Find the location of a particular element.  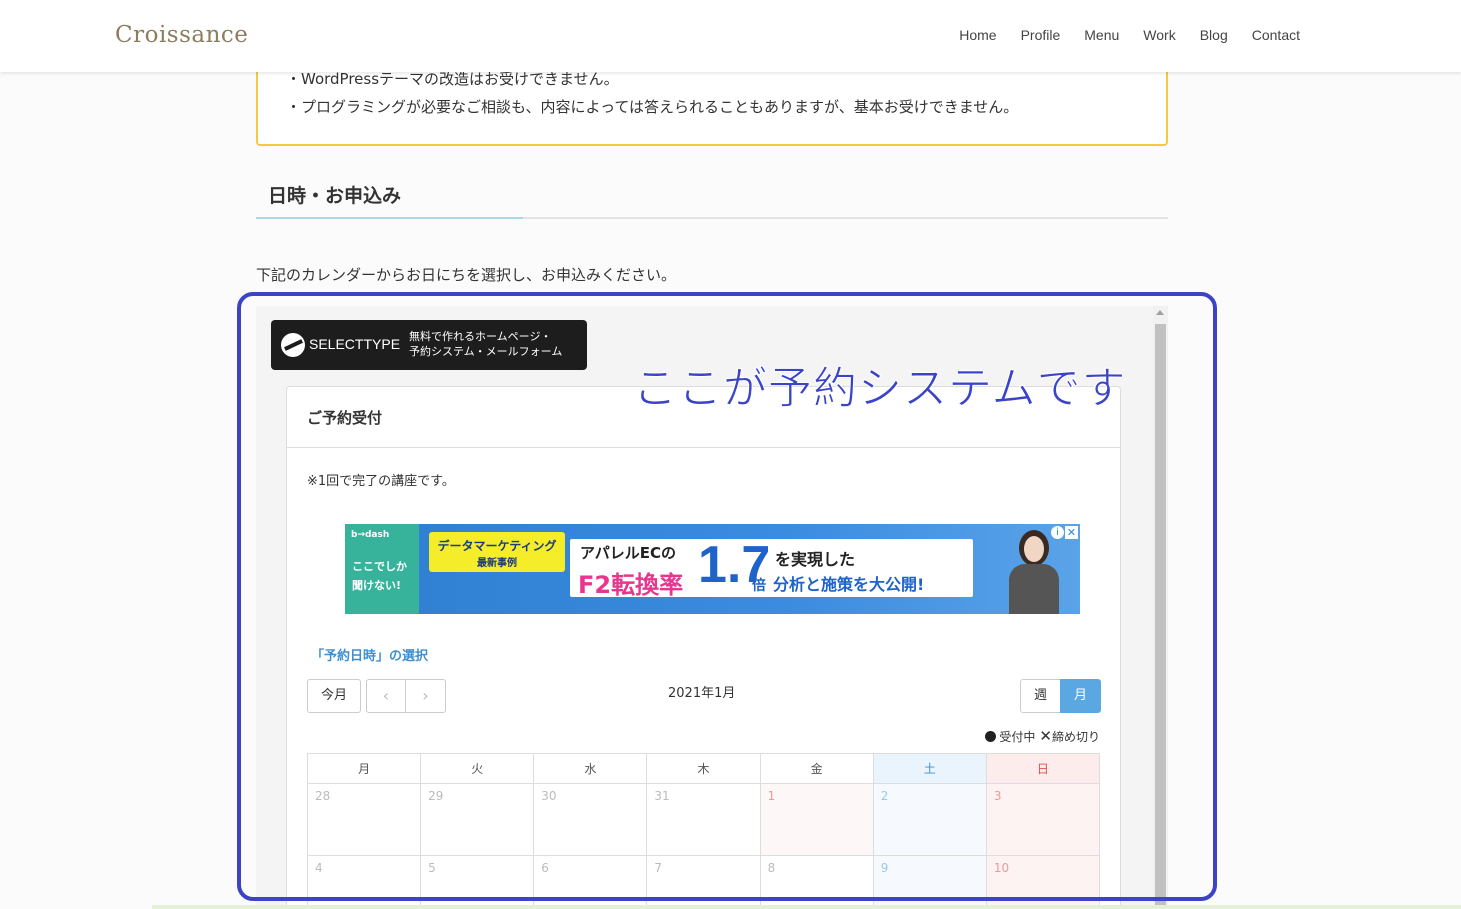

site-logo: Croissance is located at coordinates (181, 35).